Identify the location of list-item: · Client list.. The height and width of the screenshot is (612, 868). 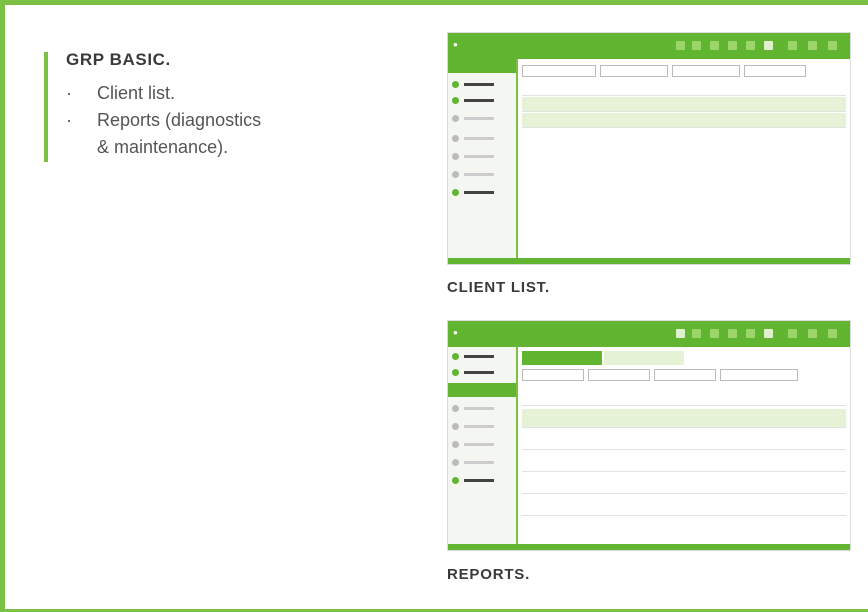
(163, 93).